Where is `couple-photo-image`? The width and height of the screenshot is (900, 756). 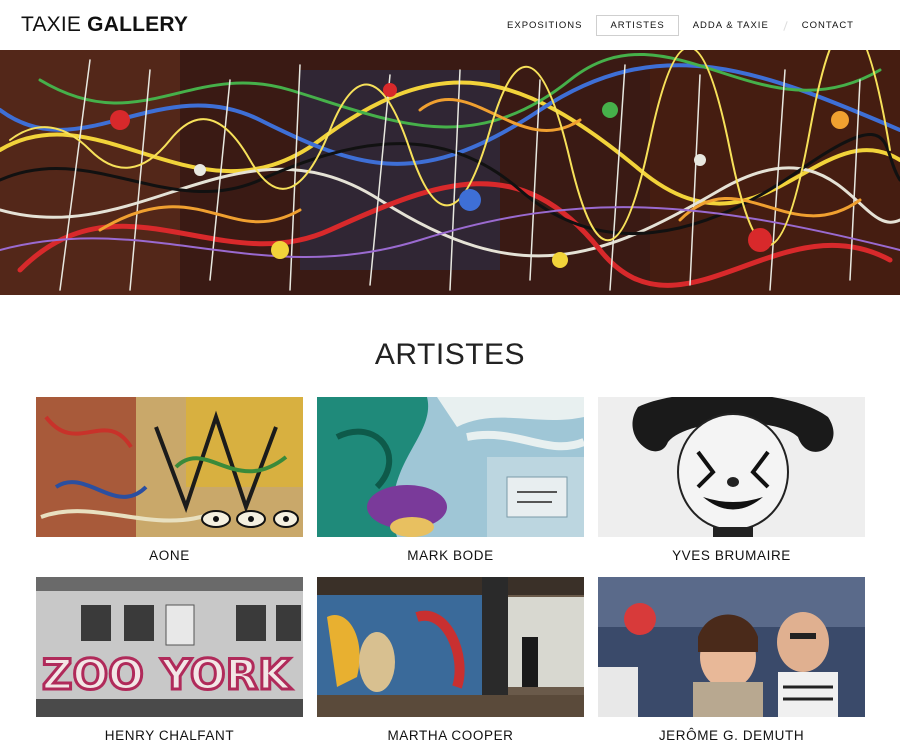 couple-photo-image is located at coordinates (731, 647).